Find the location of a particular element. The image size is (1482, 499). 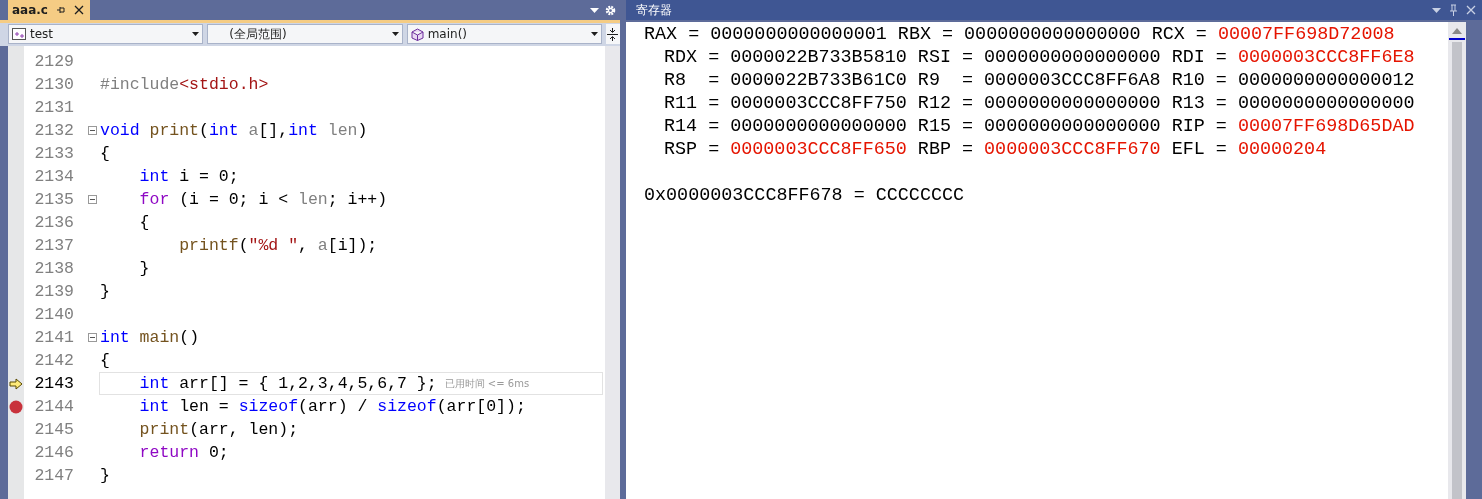

code-line: int arr[] = { 1,2,3,4,5,6,7 }; is located at coordinates (287, 383).